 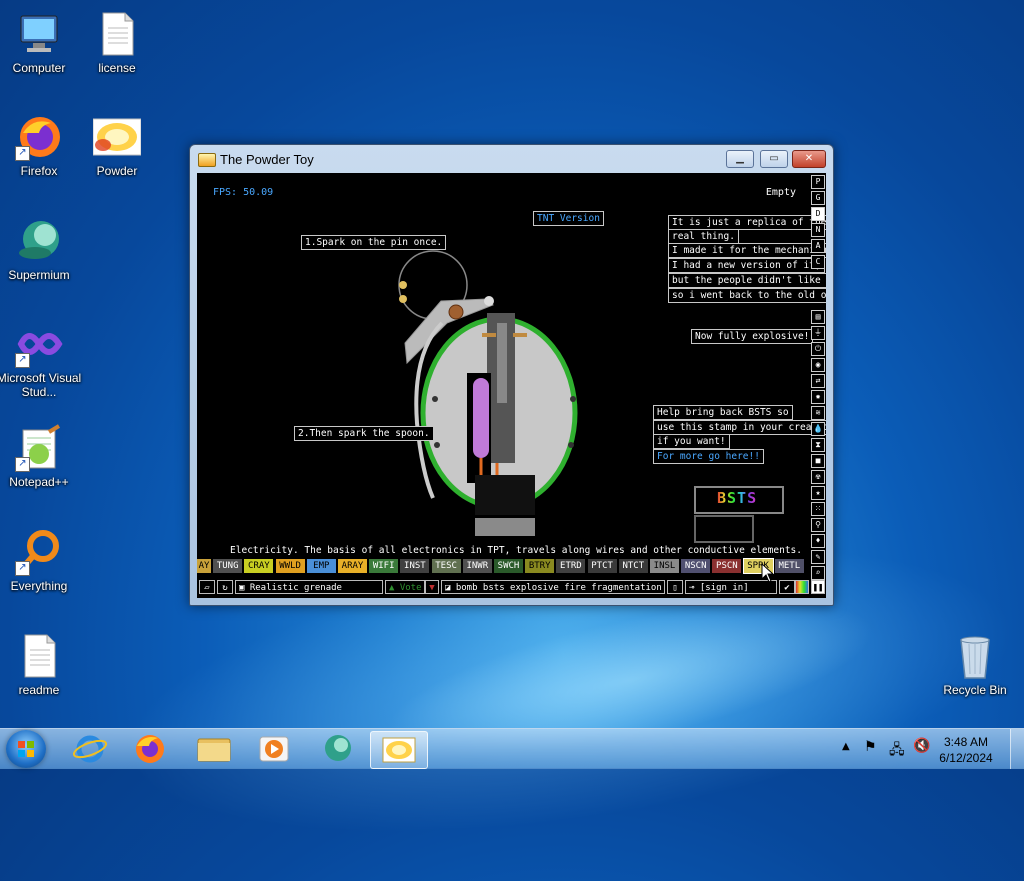 What do you see at coordinates (352, 566) in the screenshot?
I see `element-button-aray: ARAY` at bounding box center [352, 566].